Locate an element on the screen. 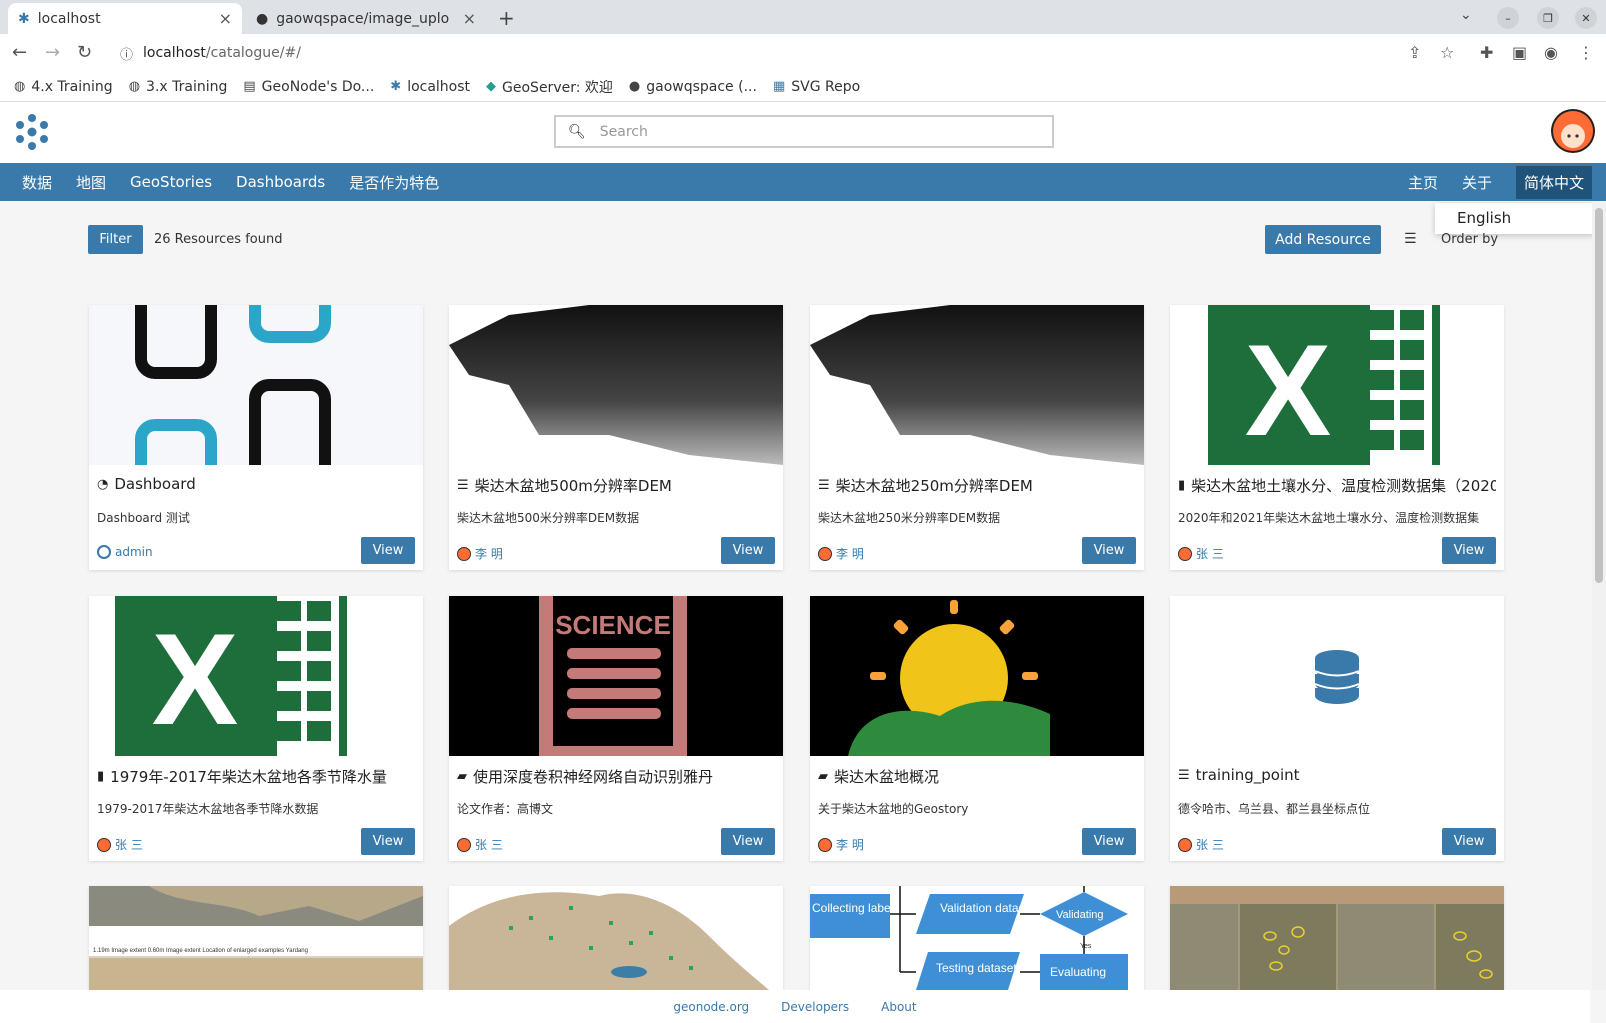 This screenshot has height=1023, width=1606. url-bar: ⓘ localhost/catalogue/#/ is located at coordinates (738, 53).